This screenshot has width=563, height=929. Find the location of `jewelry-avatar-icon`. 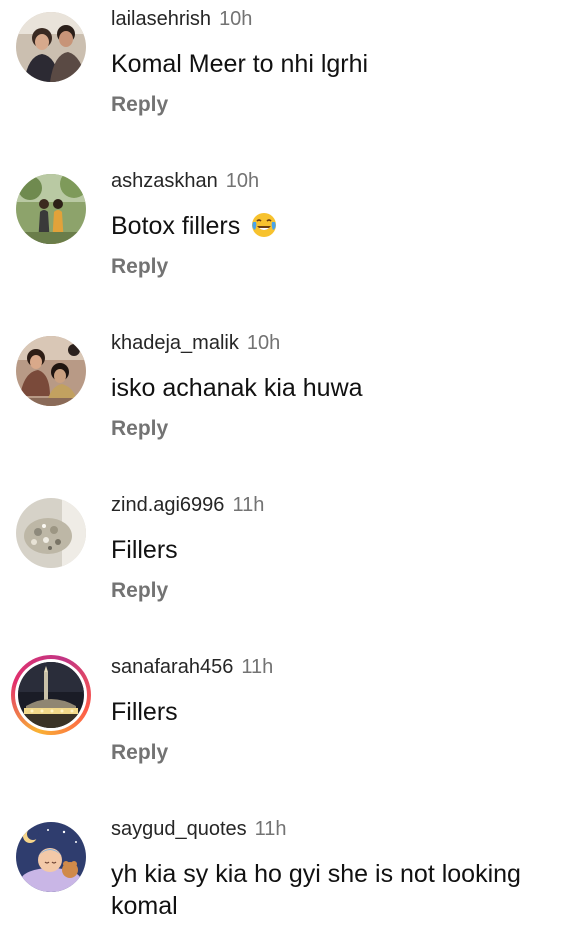

jewelry-avatar-icon is located at coordinates (51, 533).